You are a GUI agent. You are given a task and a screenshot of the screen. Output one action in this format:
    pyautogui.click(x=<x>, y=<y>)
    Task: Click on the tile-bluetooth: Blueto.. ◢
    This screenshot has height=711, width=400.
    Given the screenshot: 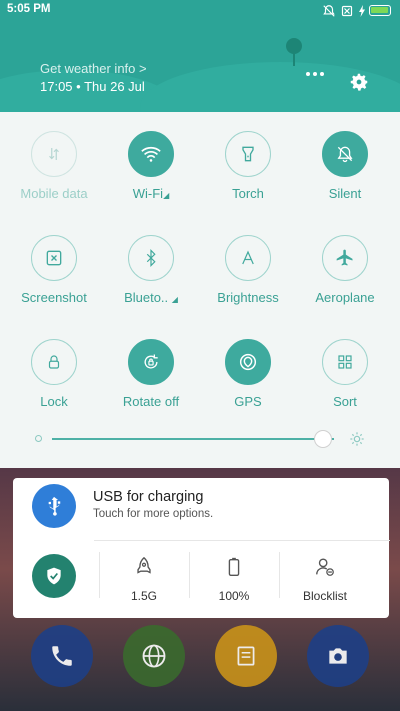 What is the action you would take?
    pyautogui.click(x=151, y=270)
    